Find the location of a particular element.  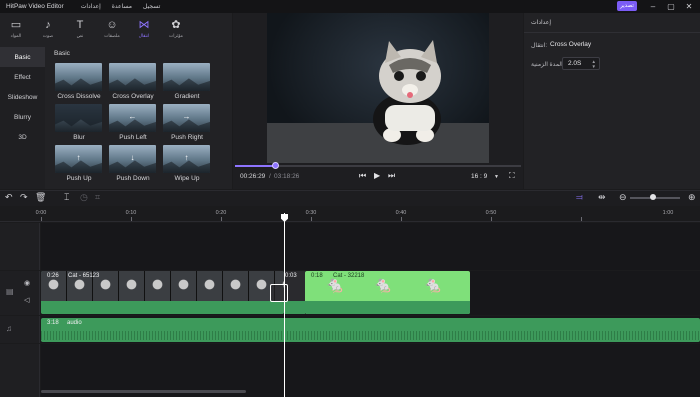

snap-icon: ⫤ is located at coordinates (579, 197).